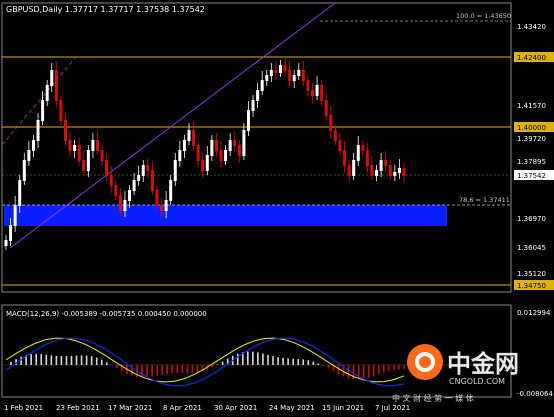 This screenshot has width=554, height=417. I want to click on date-label: 24 May 2021, so click(292, 408).